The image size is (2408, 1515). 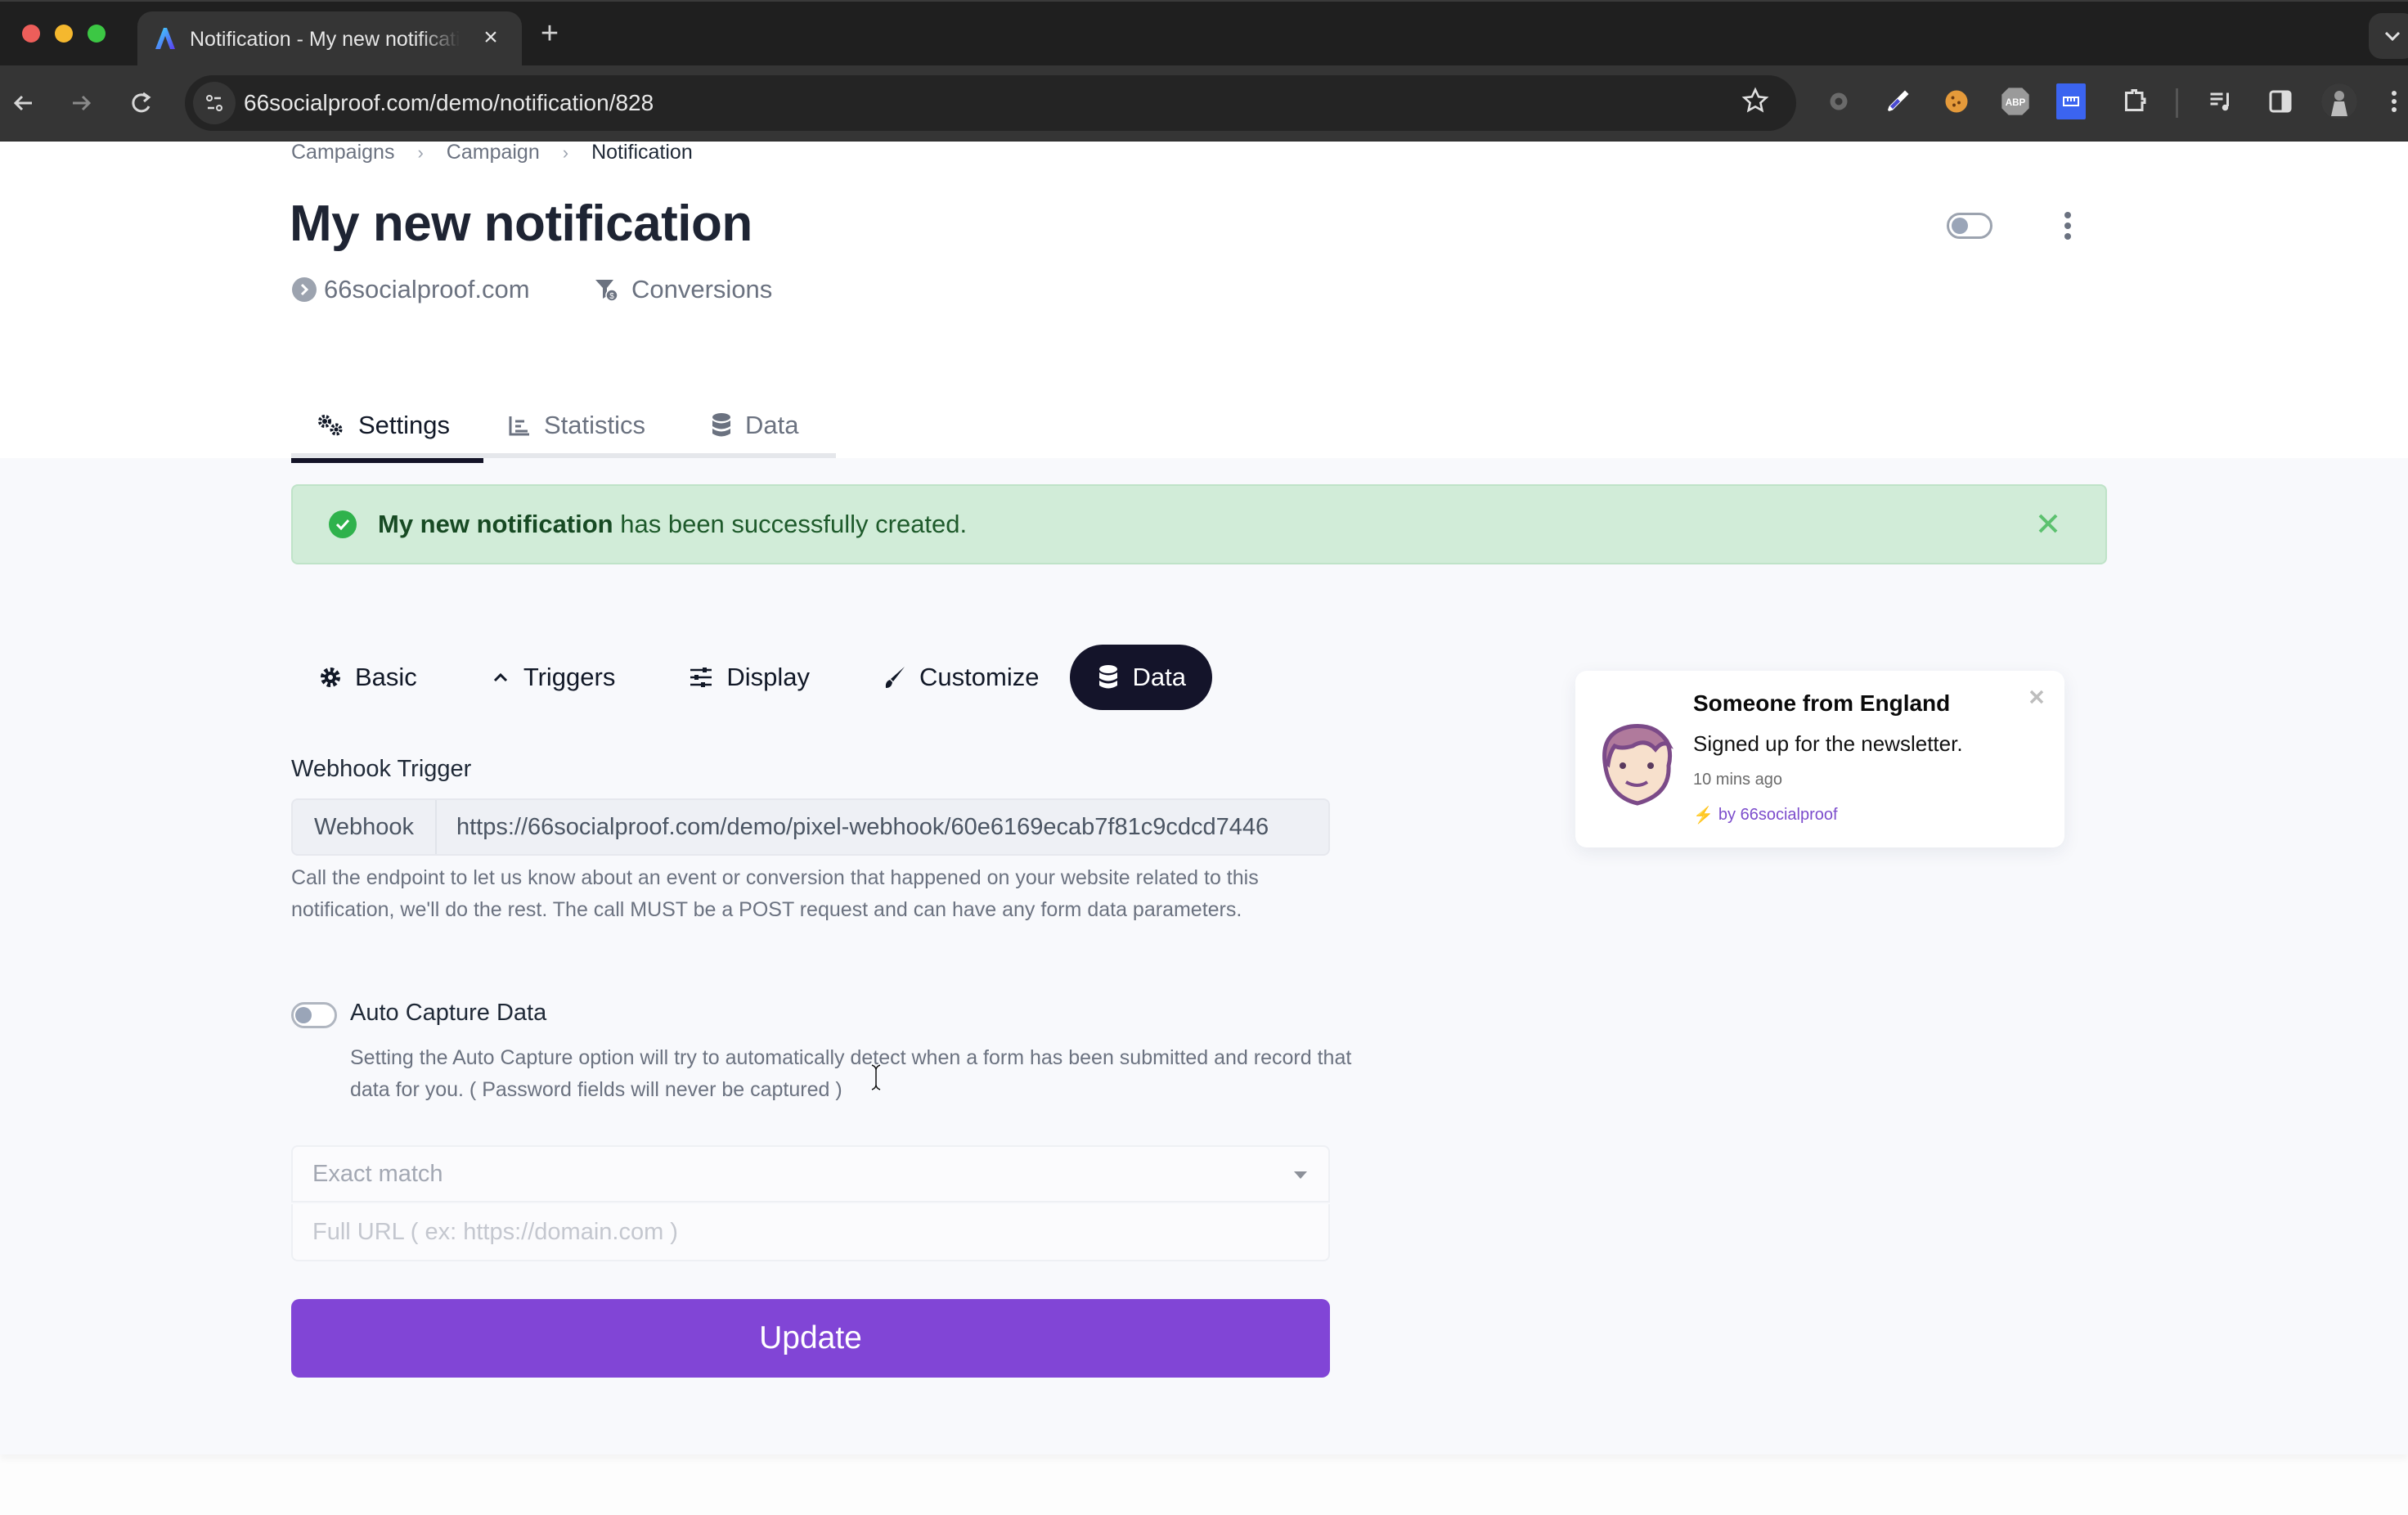 What do you see at coordinates (342, 153) in the screenshot?
I see `breadcrumb-campaigns: Campaigns` at bounding box center [342, 153].